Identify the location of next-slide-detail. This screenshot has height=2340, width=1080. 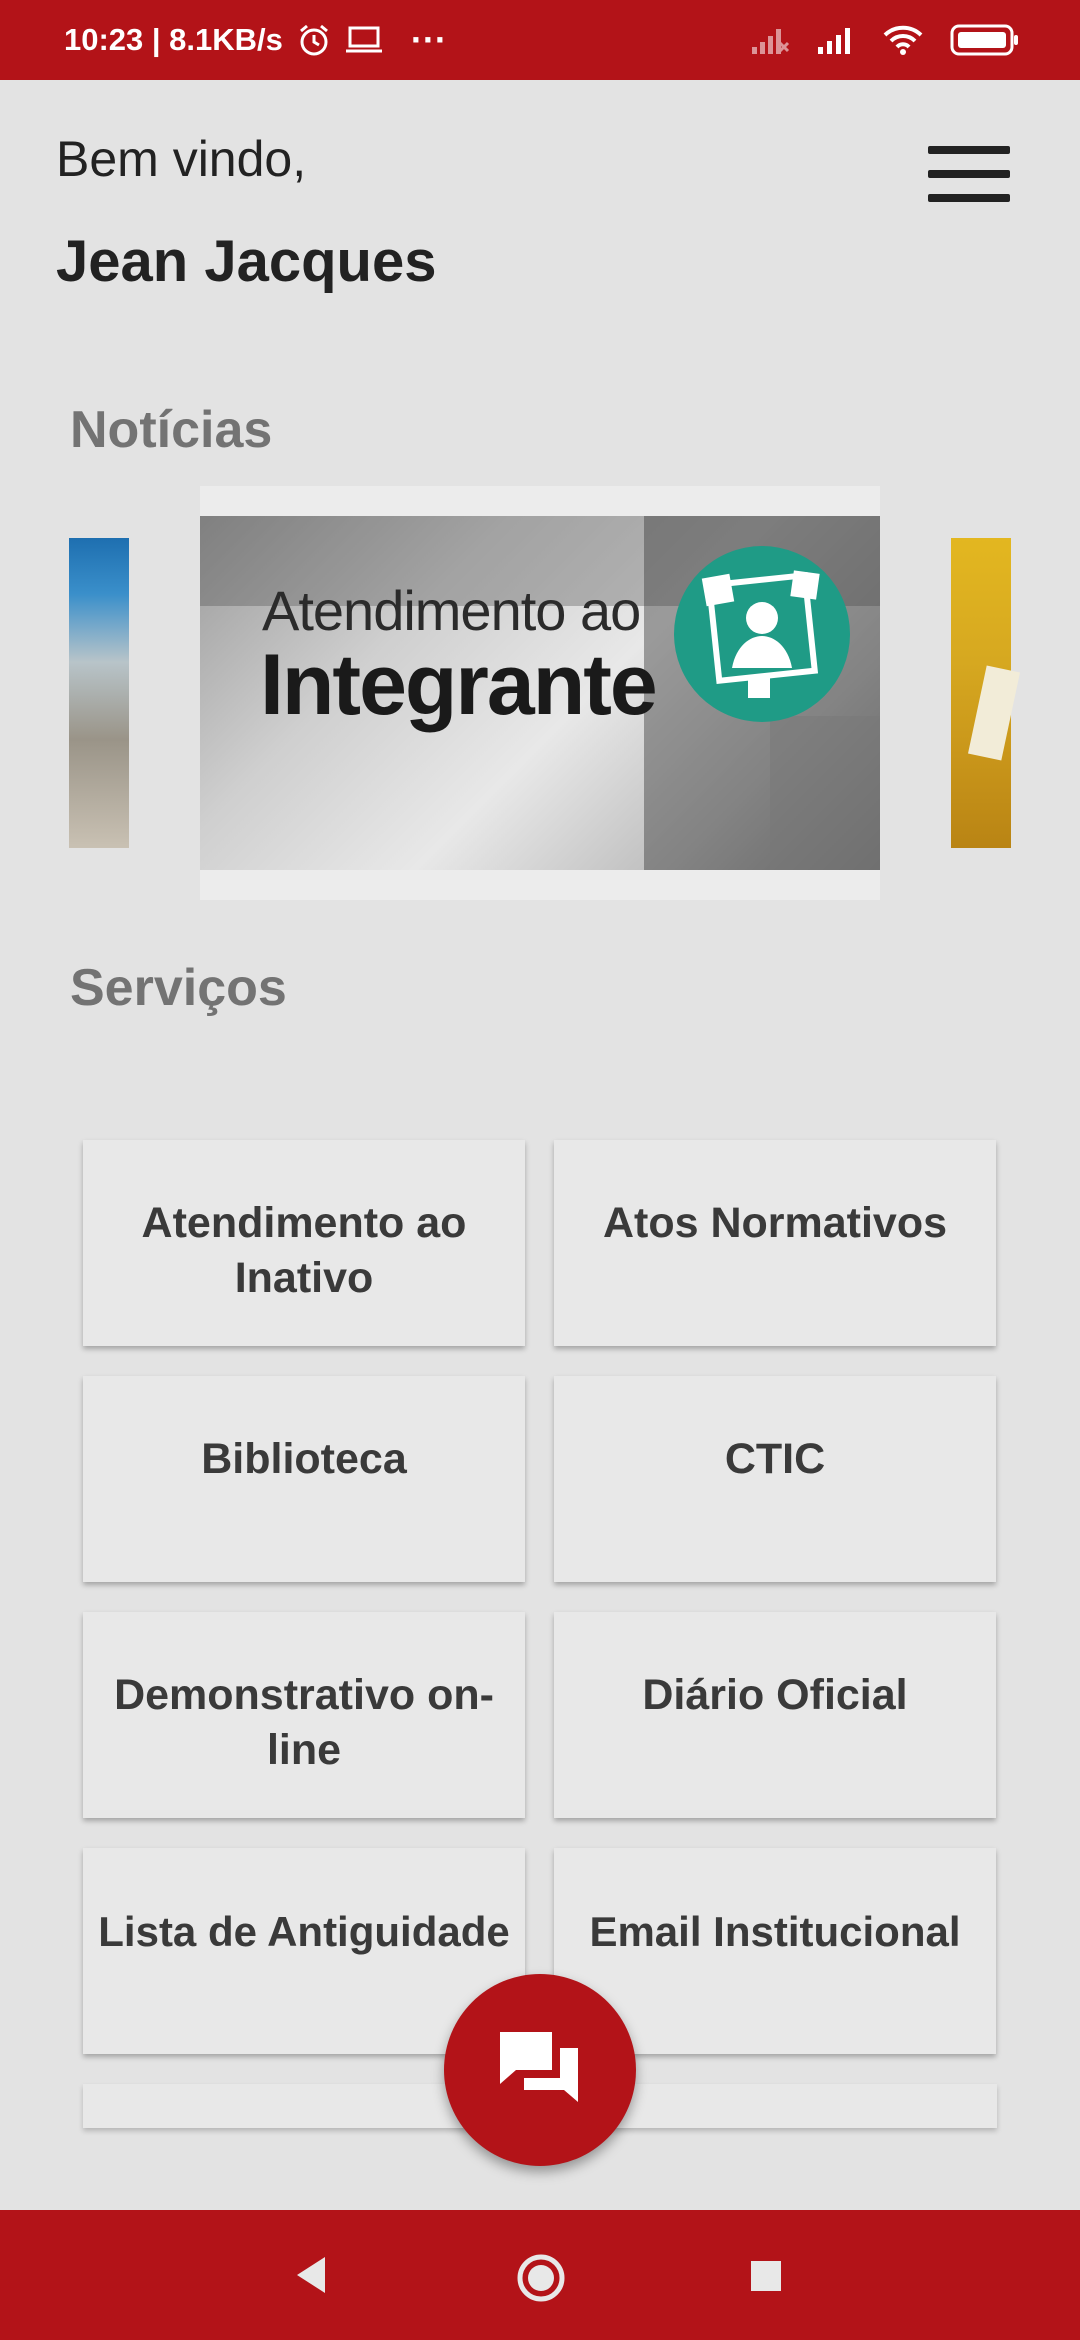
(994, 713).